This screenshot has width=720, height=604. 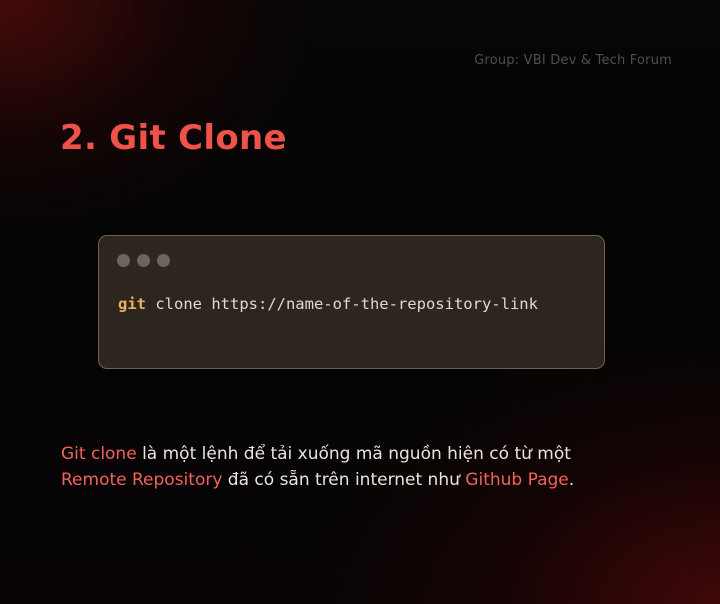 I want to click on term-remote-repository: Remote Repository, so click(x=142, y=480).